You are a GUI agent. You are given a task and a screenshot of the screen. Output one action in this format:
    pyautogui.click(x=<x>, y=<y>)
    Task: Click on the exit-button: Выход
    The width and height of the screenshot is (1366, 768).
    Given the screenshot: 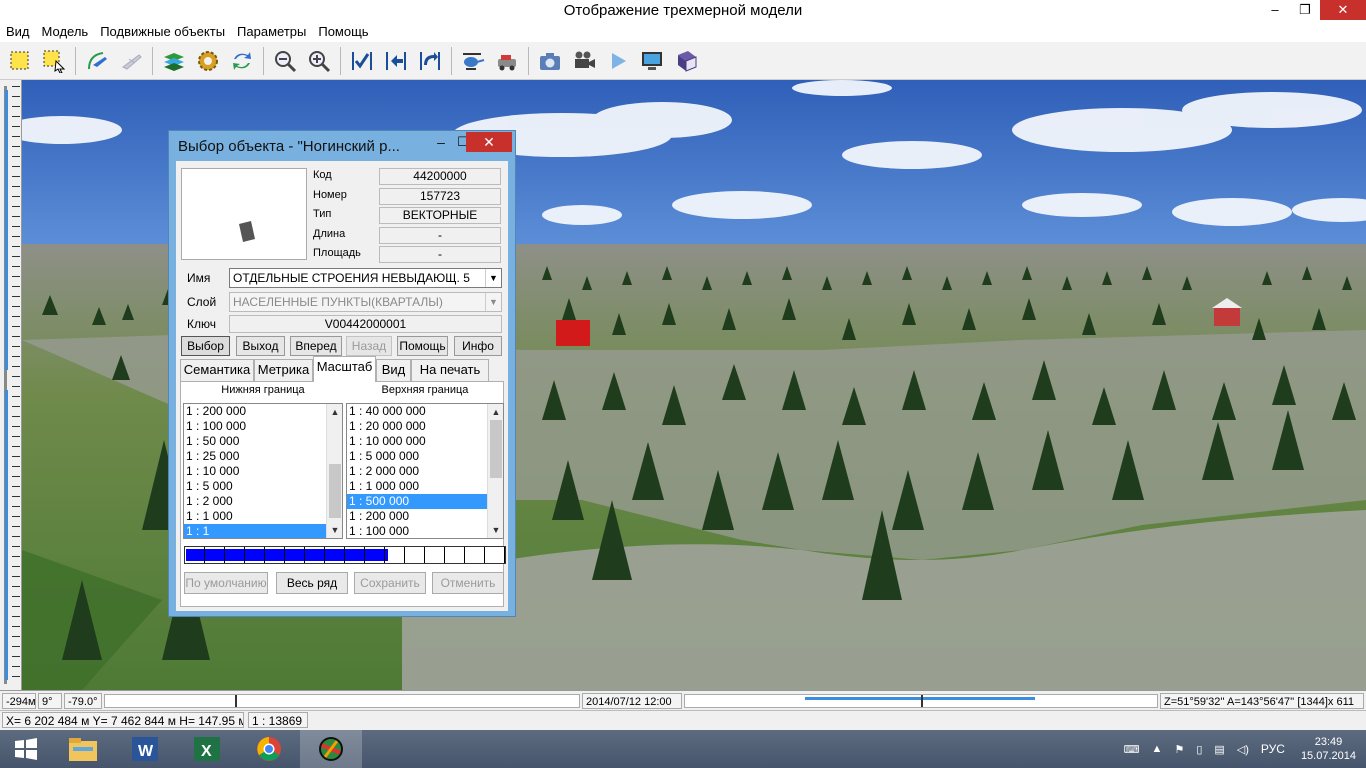 What is the action you would take?
    pyautogui.click(x=260, y=346)
    